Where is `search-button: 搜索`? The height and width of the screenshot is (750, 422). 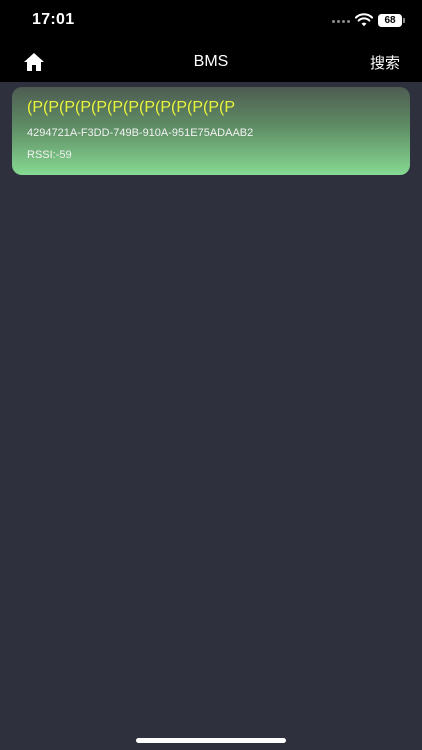
search-button: 搜索 is located at coordinates (385, 62).